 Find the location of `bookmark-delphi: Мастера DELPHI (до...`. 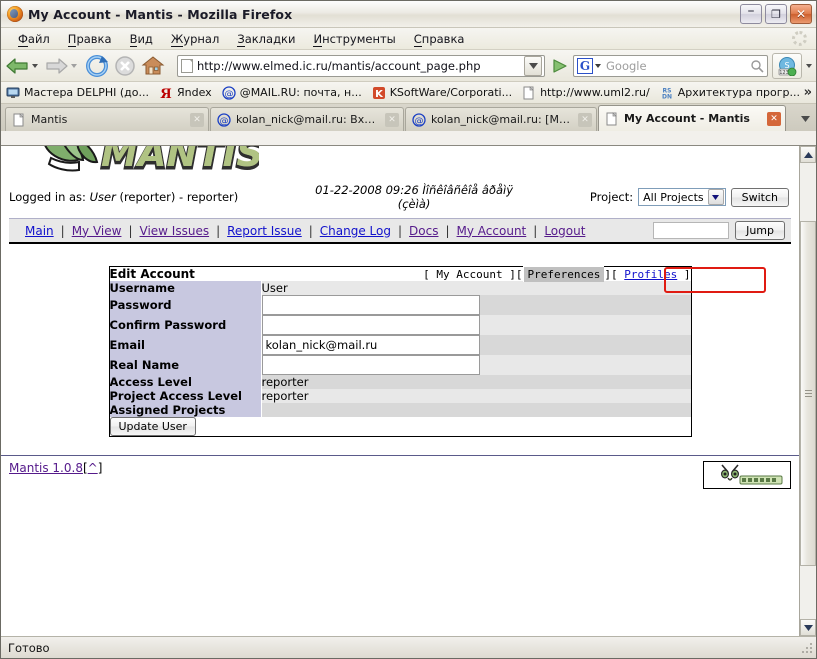

bookmark-delphi: Мастера DELPHI (до... is located at coordinates (77, 93).